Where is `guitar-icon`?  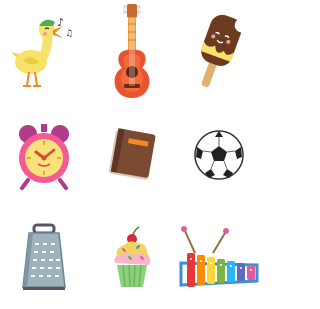 guitar-icon is located at coordinates (132, 50).